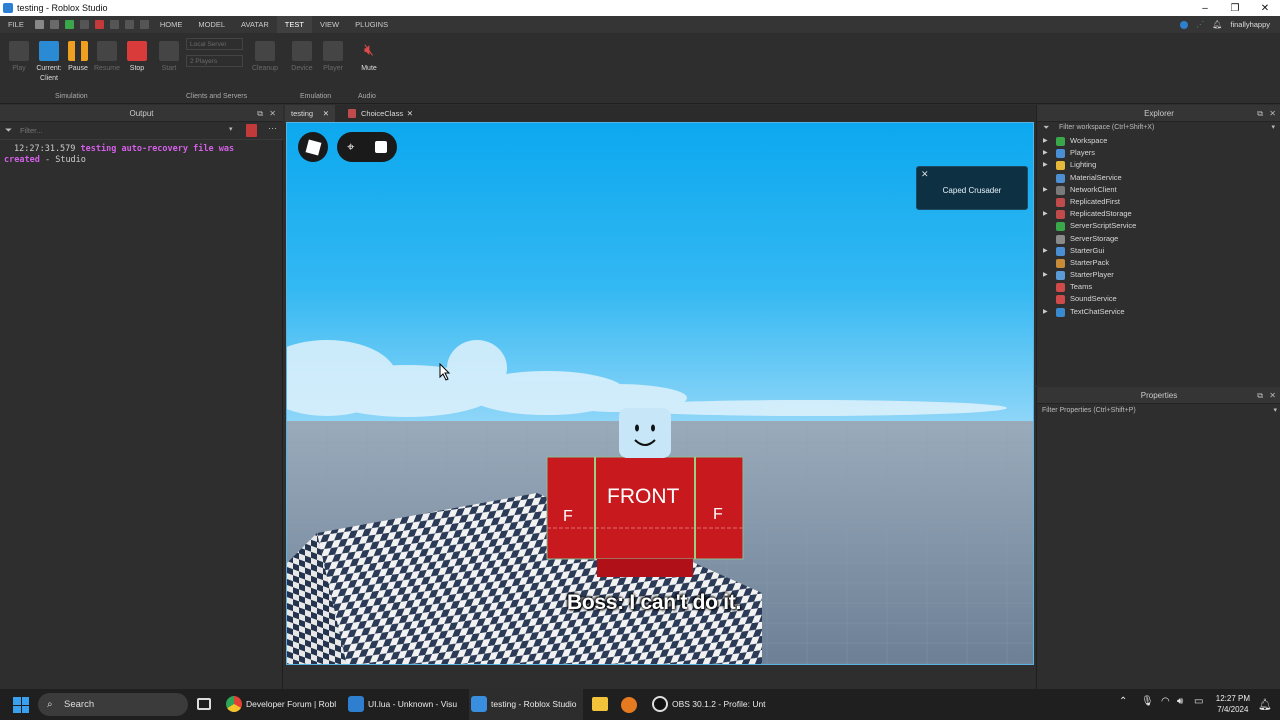  What do you see at coordinates (214, 44) in the screenshot?
I see `server-select: Local Server` at bounding box center [214, 44].